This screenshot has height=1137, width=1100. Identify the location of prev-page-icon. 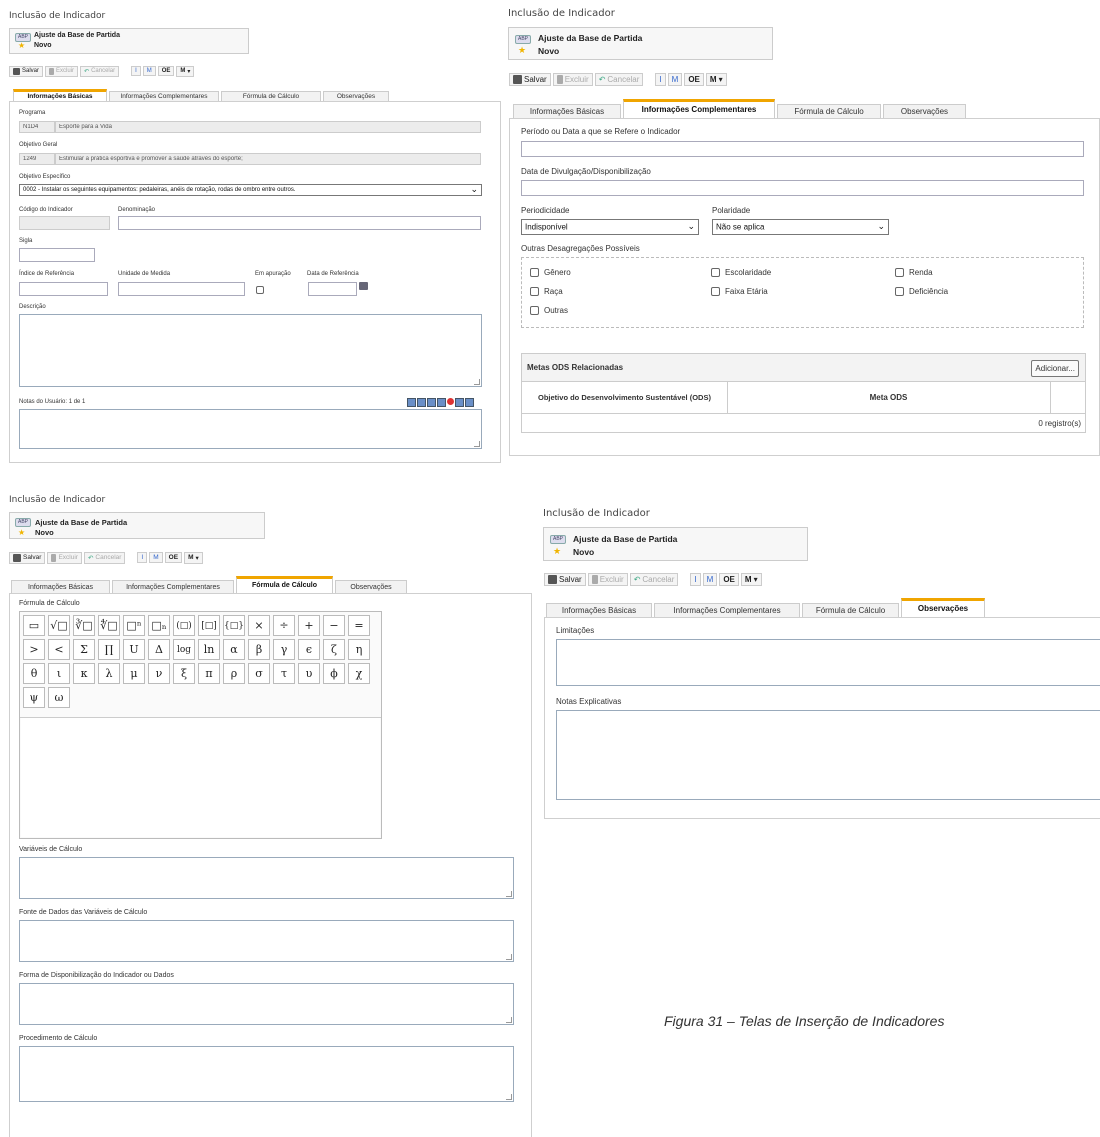
(421, 402).